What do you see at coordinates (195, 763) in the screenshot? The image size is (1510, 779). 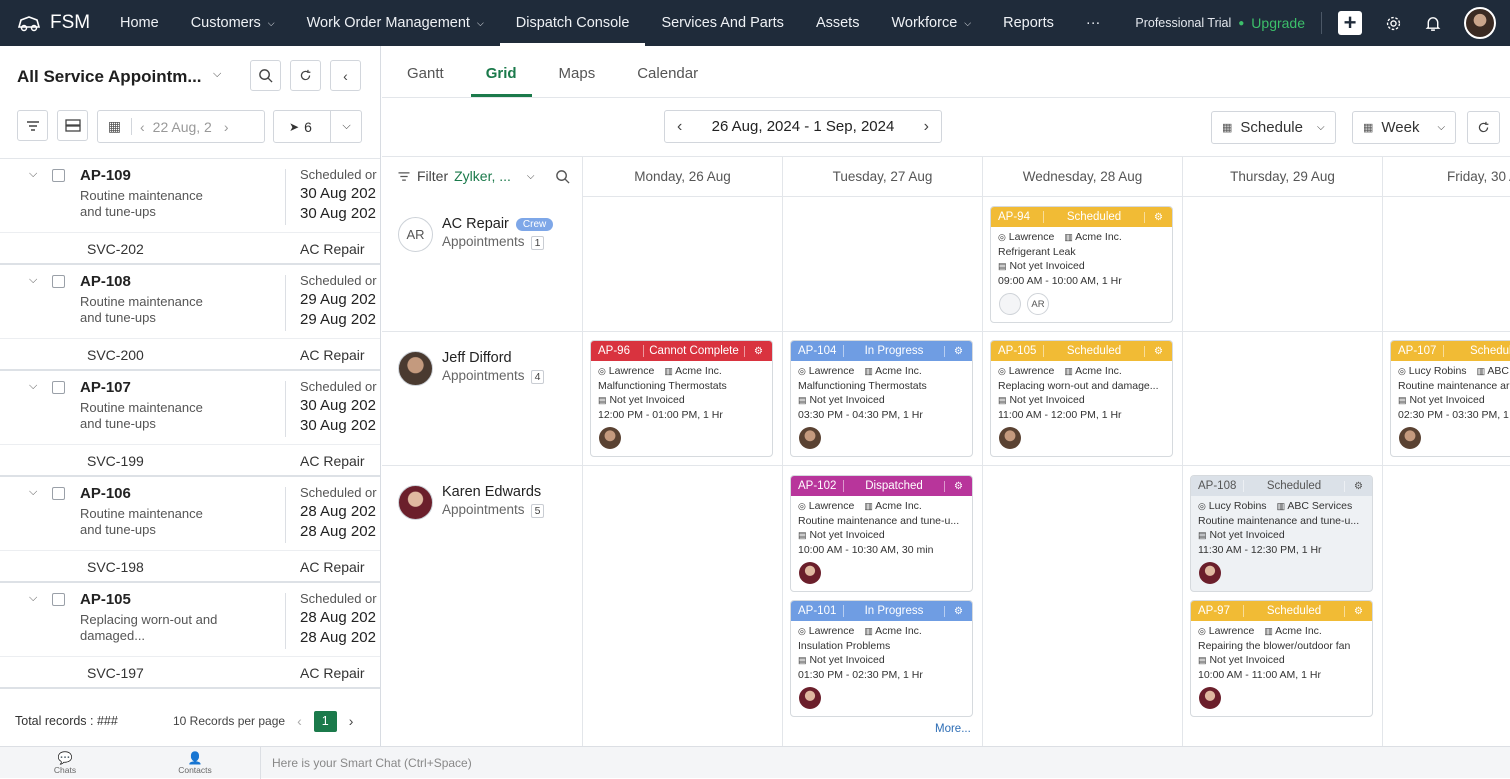 I see `contacts-button: 👤 Contacts` at bounding box center [195, 763].